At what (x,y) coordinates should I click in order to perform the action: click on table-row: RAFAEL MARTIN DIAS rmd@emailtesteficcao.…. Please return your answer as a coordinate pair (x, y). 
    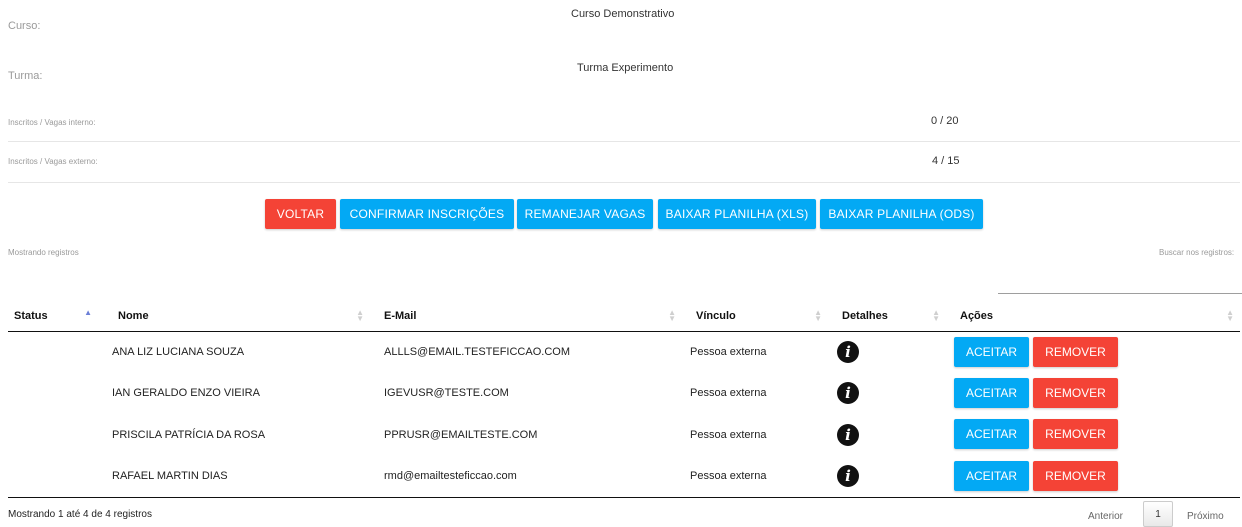
    Looking at the image, I should click on (624, 476).